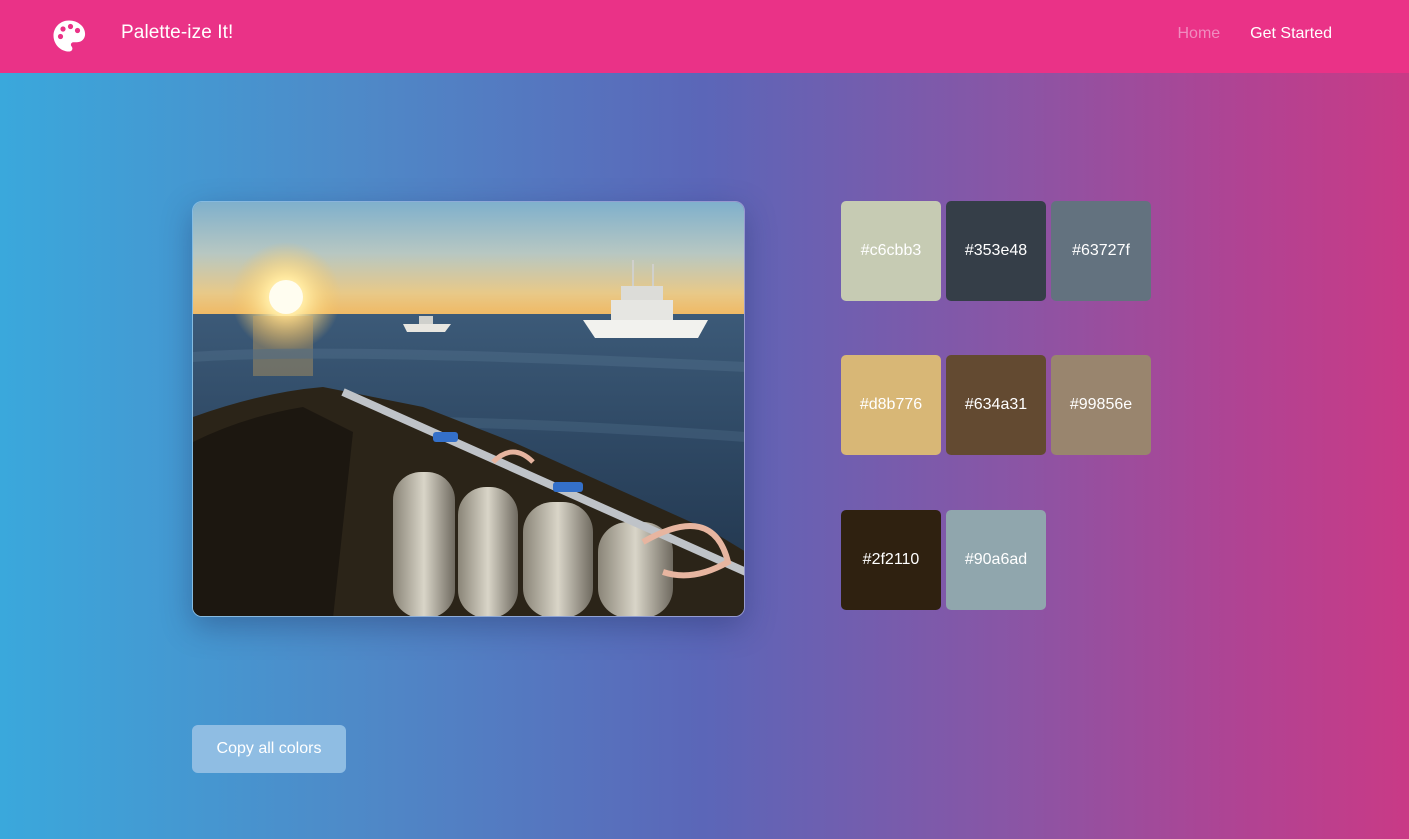  Describe the element at coordinates (269, 749) in the screenshot. I see `copy-all-colors-button: Copy all colors` at that location.